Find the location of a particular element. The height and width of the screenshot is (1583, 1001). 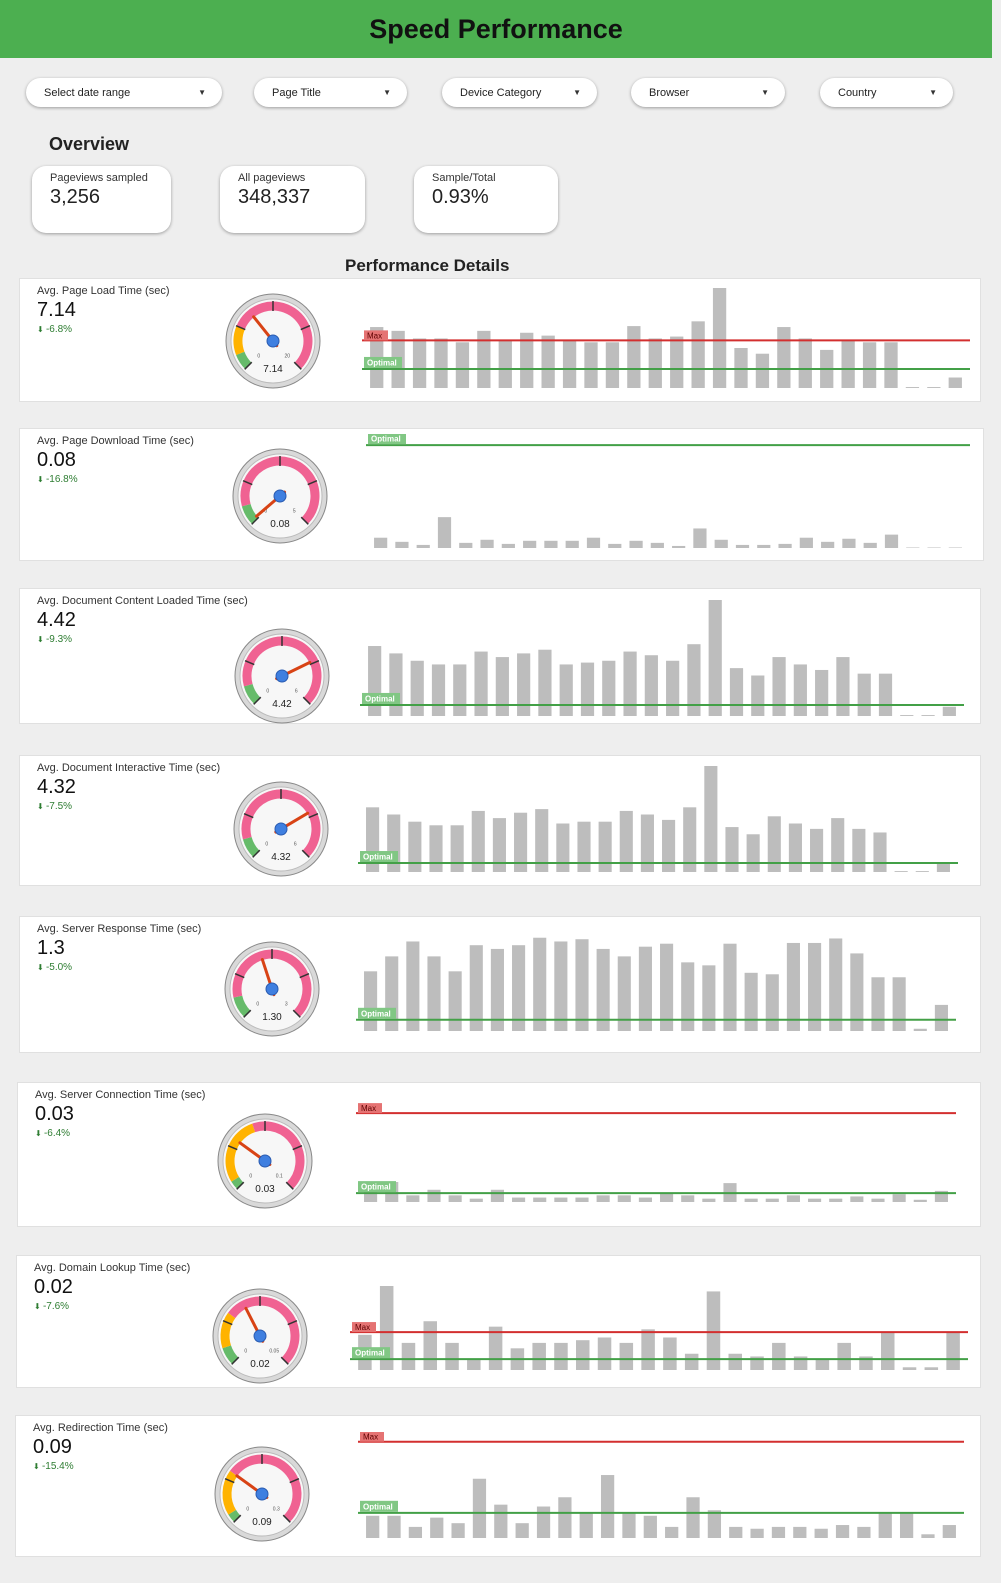

gauge-value-label: 7.14 is located at coordinates (273, 369).